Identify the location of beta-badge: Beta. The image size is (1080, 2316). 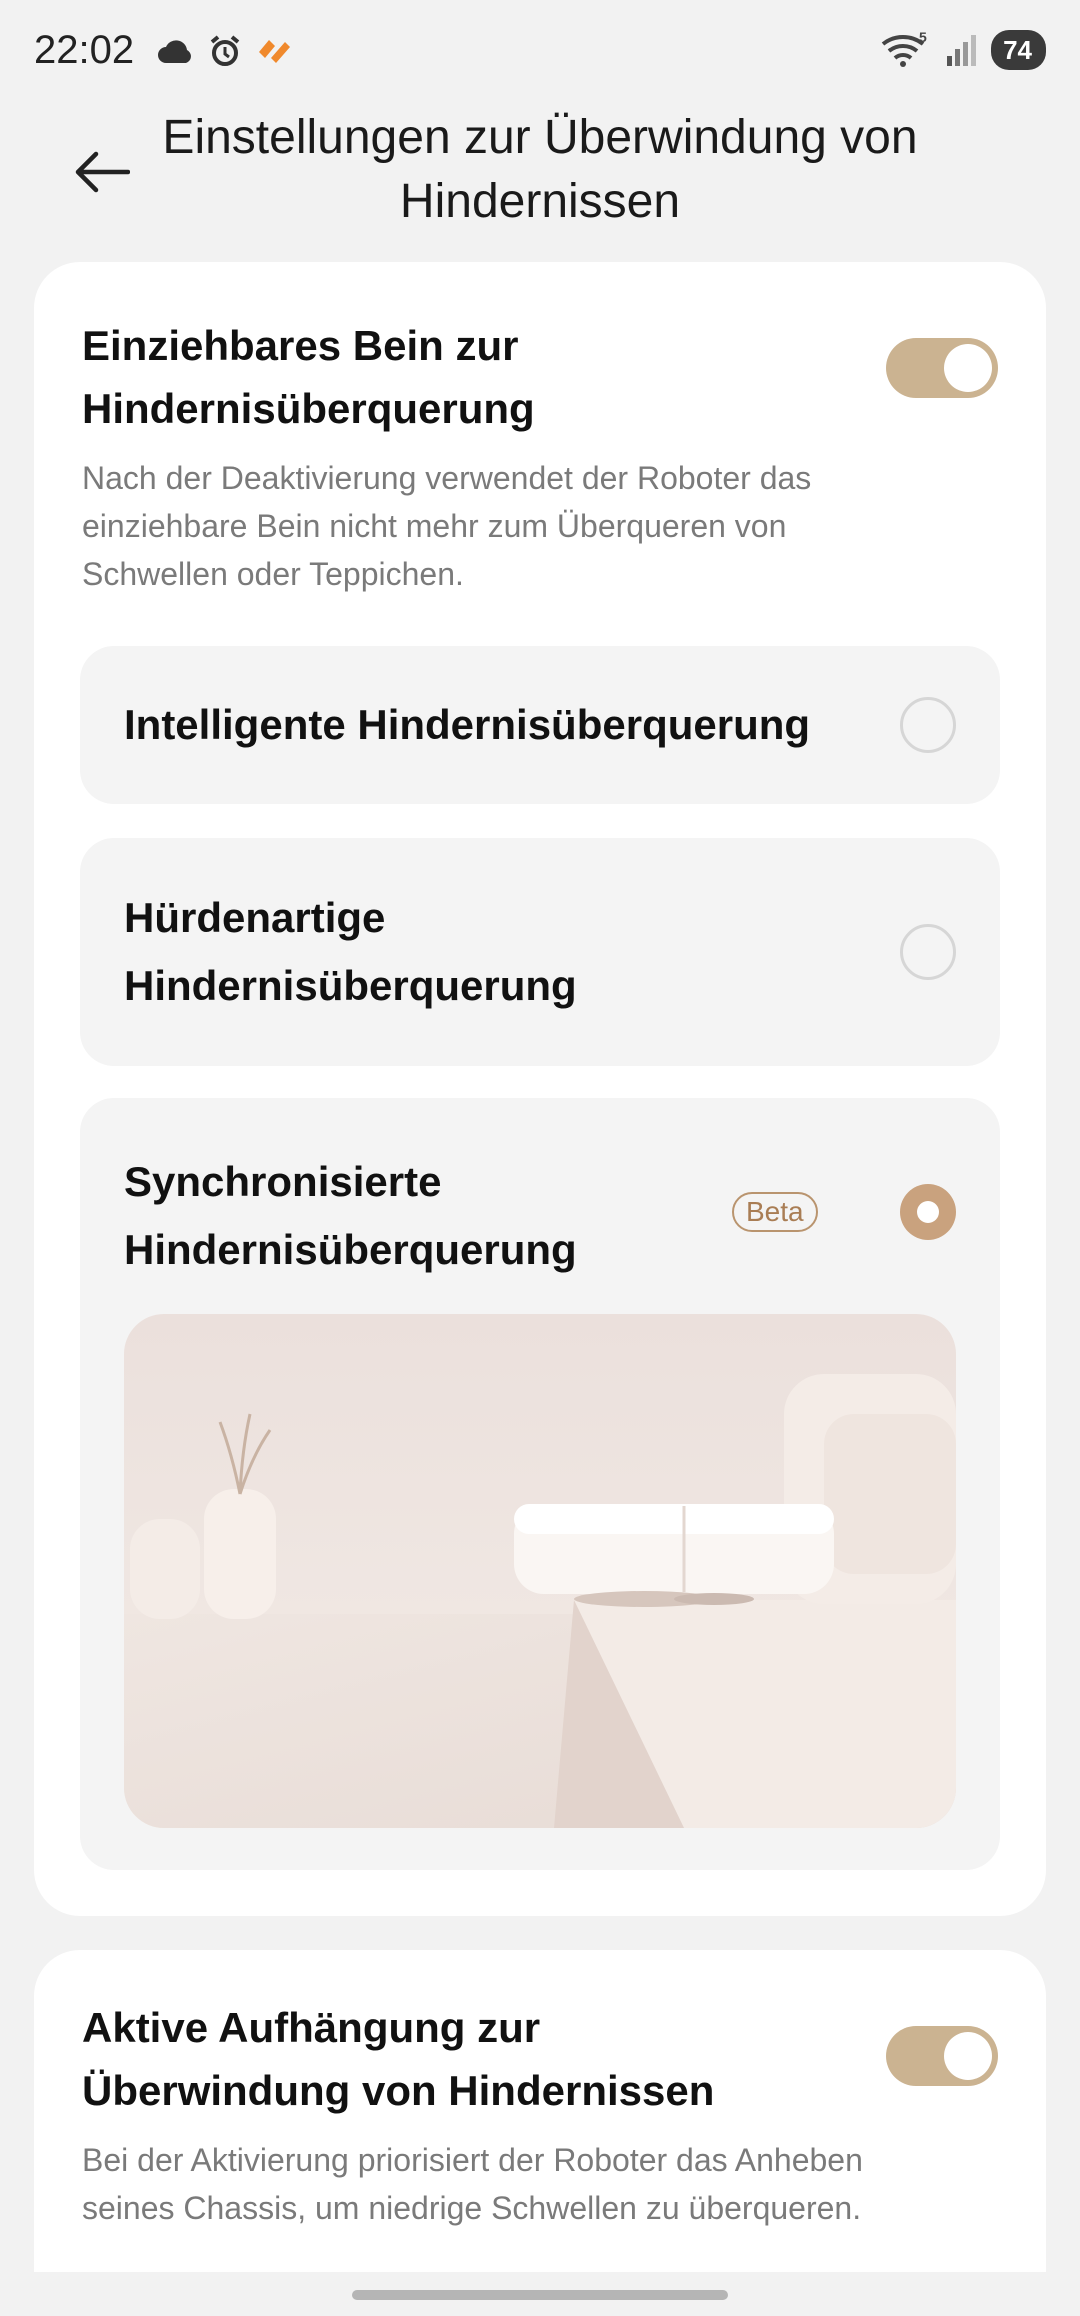
(775, 1212).